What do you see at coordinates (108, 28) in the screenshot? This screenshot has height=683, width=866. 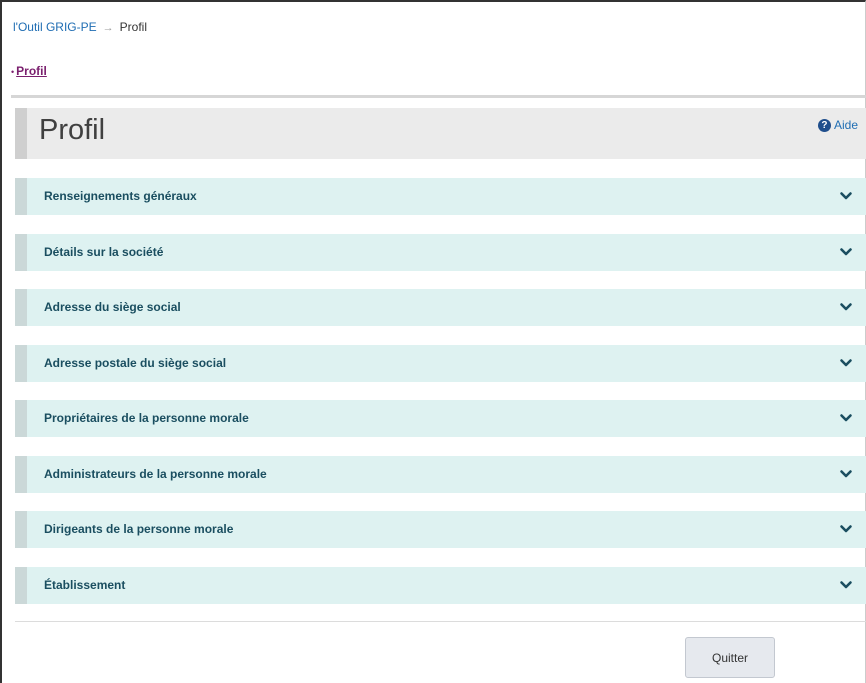 I see `breadcrumb-arrow-icon: →` at bounding box center [108, 28].